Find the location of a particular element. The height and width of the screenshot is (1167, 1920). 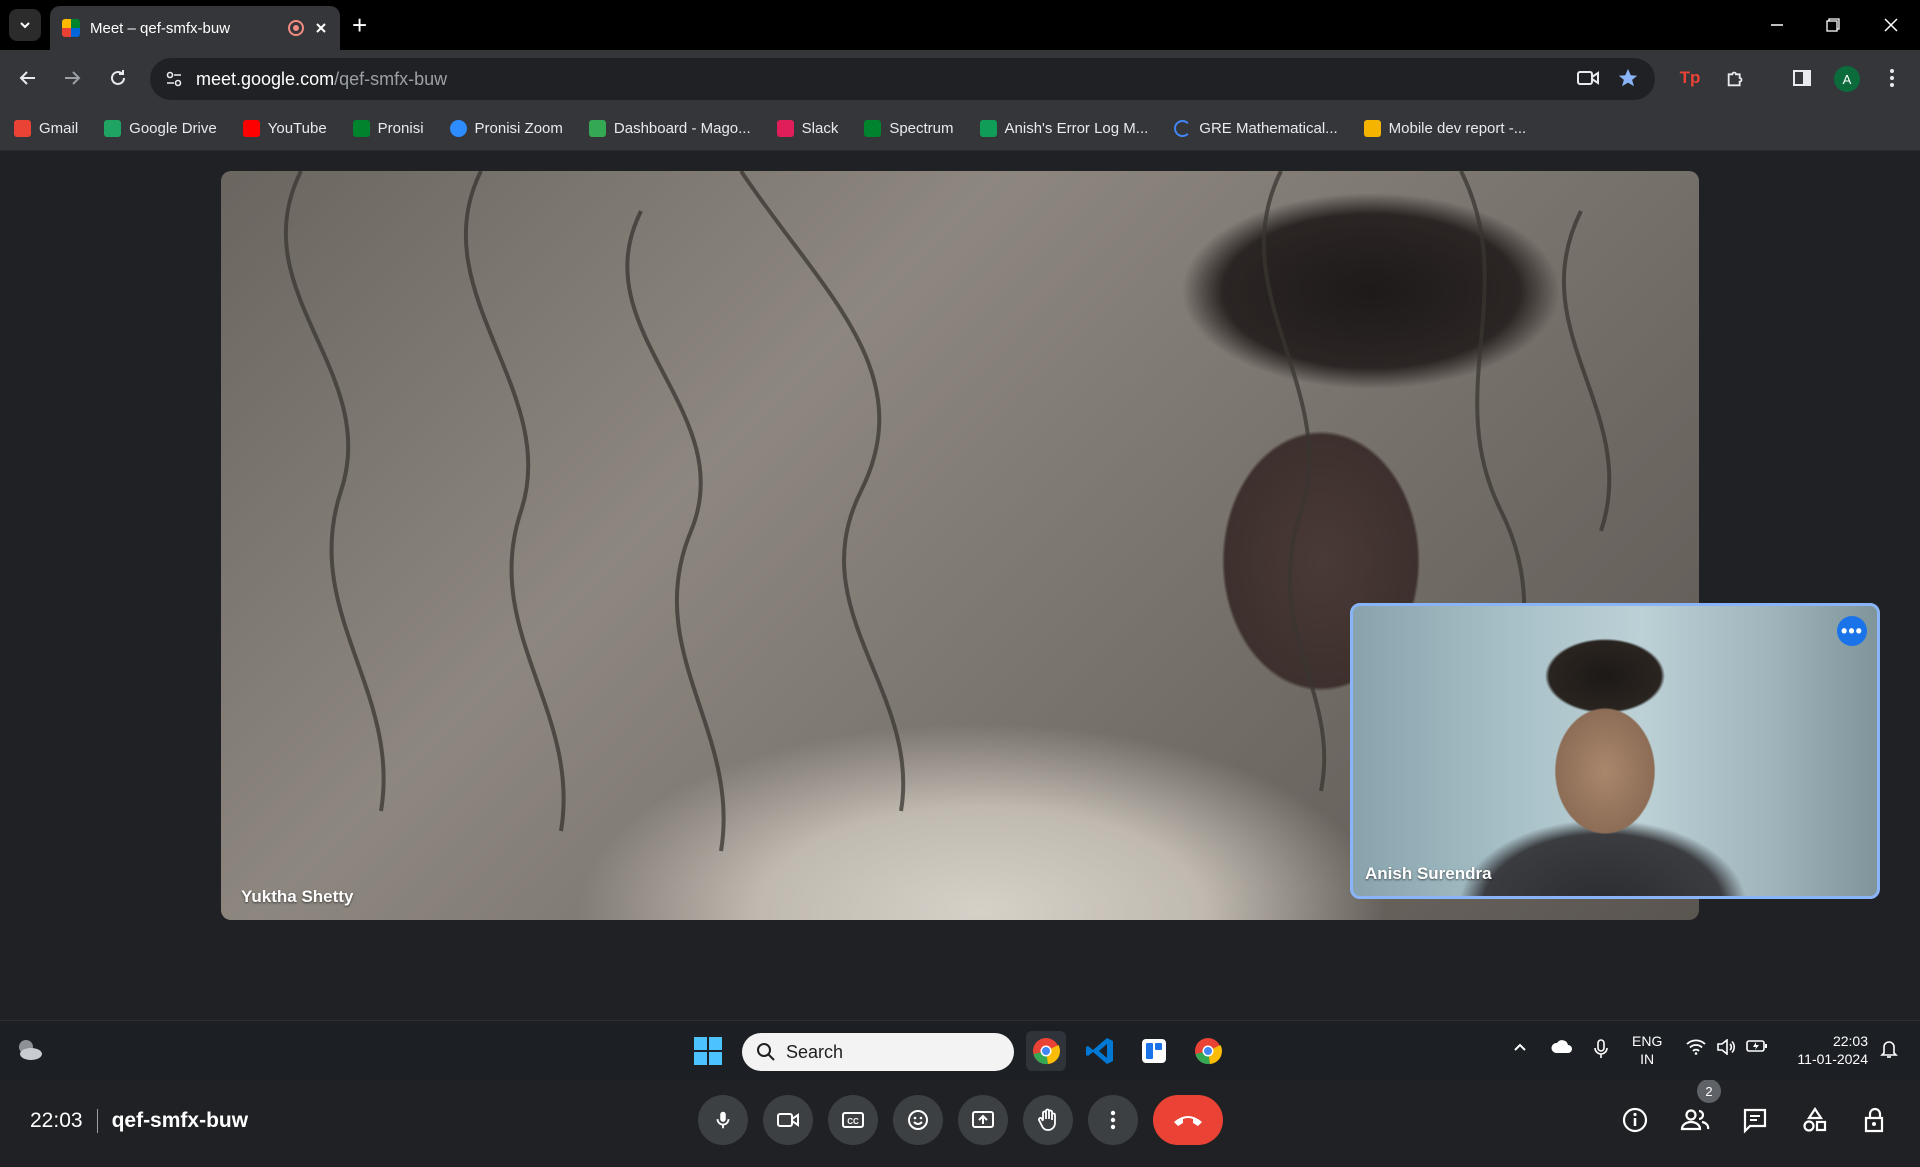

people-button is located at coordinates (1695, 1120).